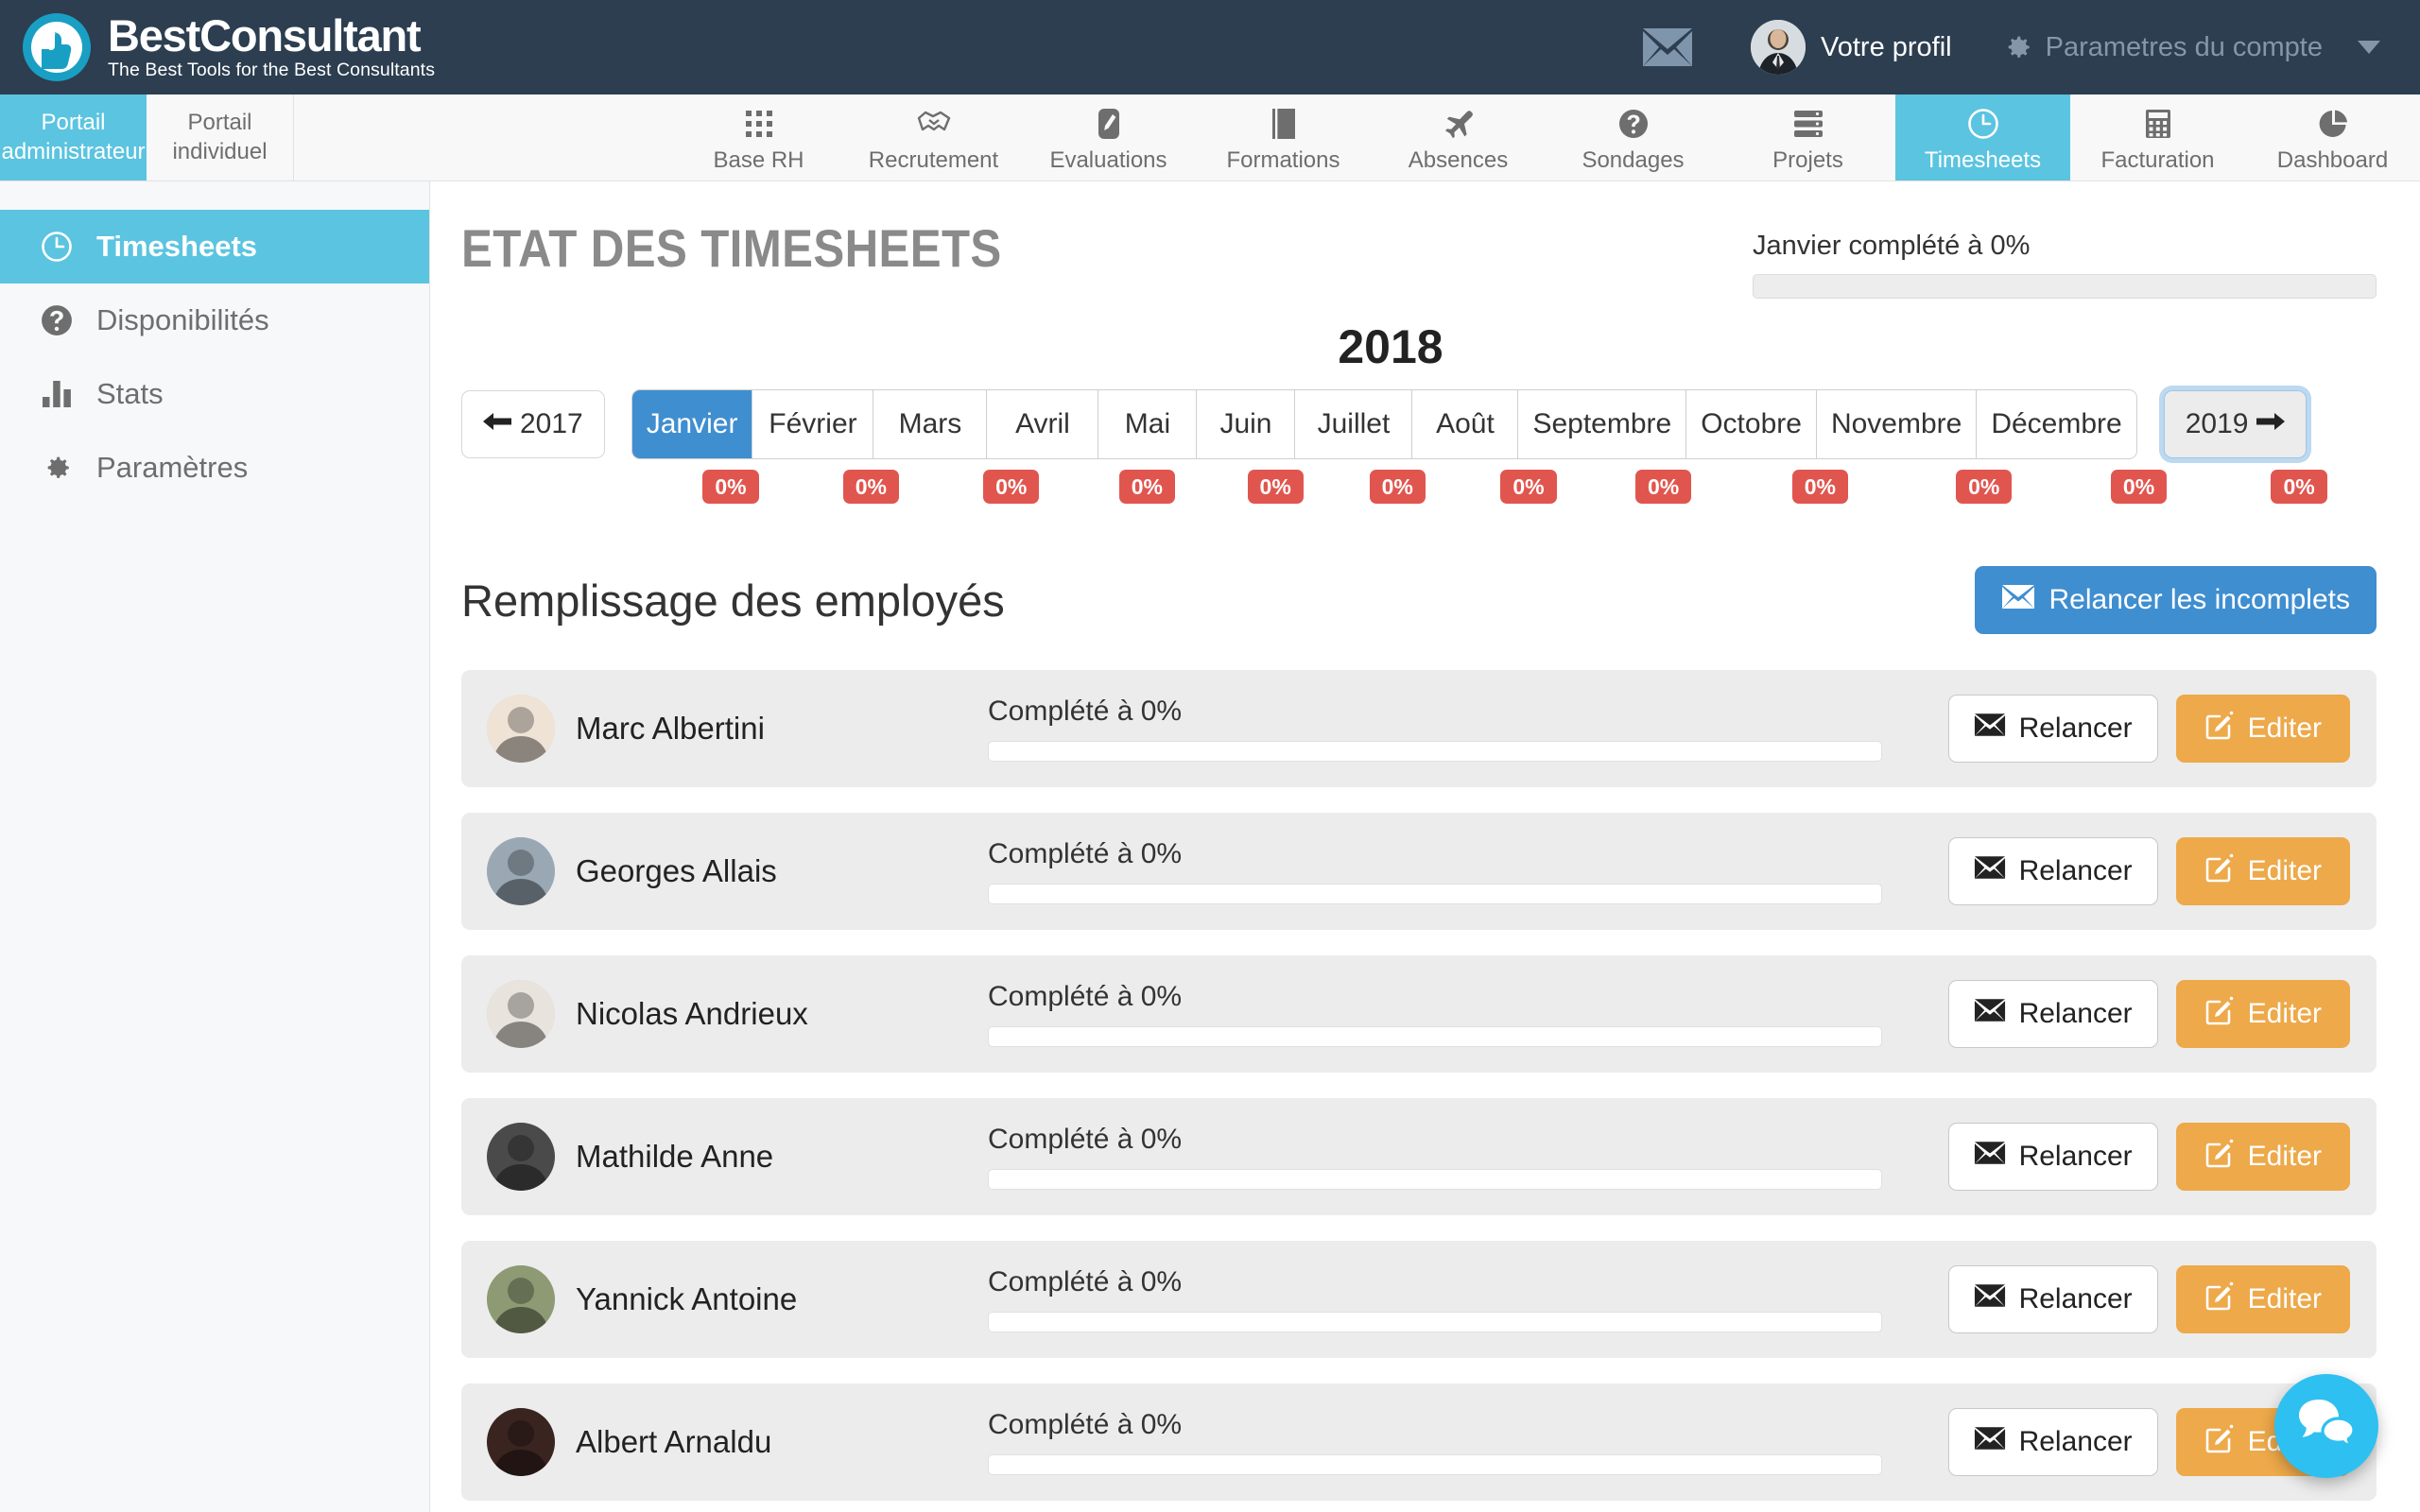 The image size is (2420, 1512). Describe the element at coordinates (2326, 1426) in the screenshot. I see `chat-widget-button` at that location.